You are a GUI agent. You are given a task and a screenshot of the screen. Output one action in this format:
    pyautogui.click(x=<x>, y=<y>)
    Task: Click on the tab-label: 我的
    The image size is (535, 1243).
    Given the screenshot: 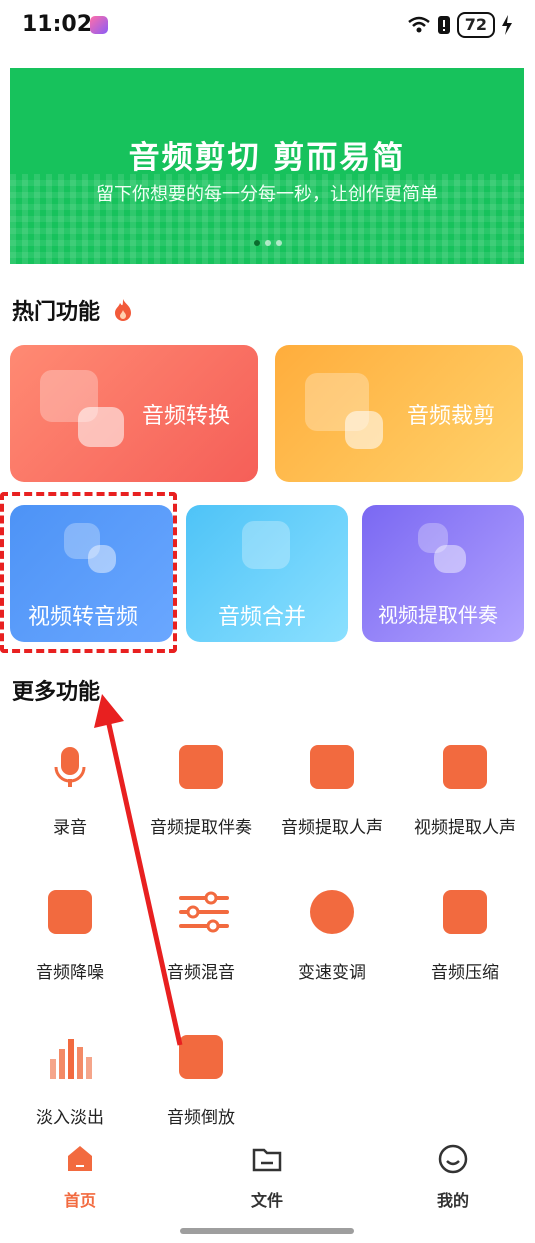 What is the action you would take?
    pyautogui.click(x=452, y=1200)
    